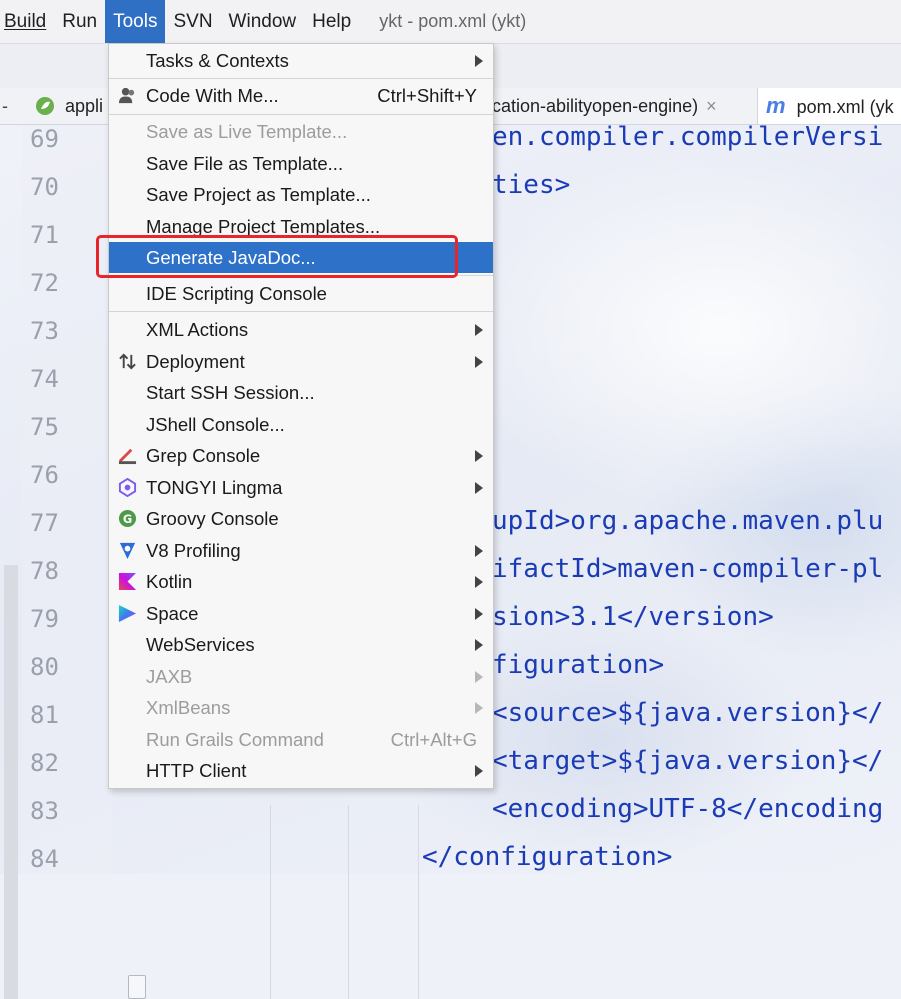  I want to click on tab-engine: cation-abilityopen-engine) ×, so click(604, 106).